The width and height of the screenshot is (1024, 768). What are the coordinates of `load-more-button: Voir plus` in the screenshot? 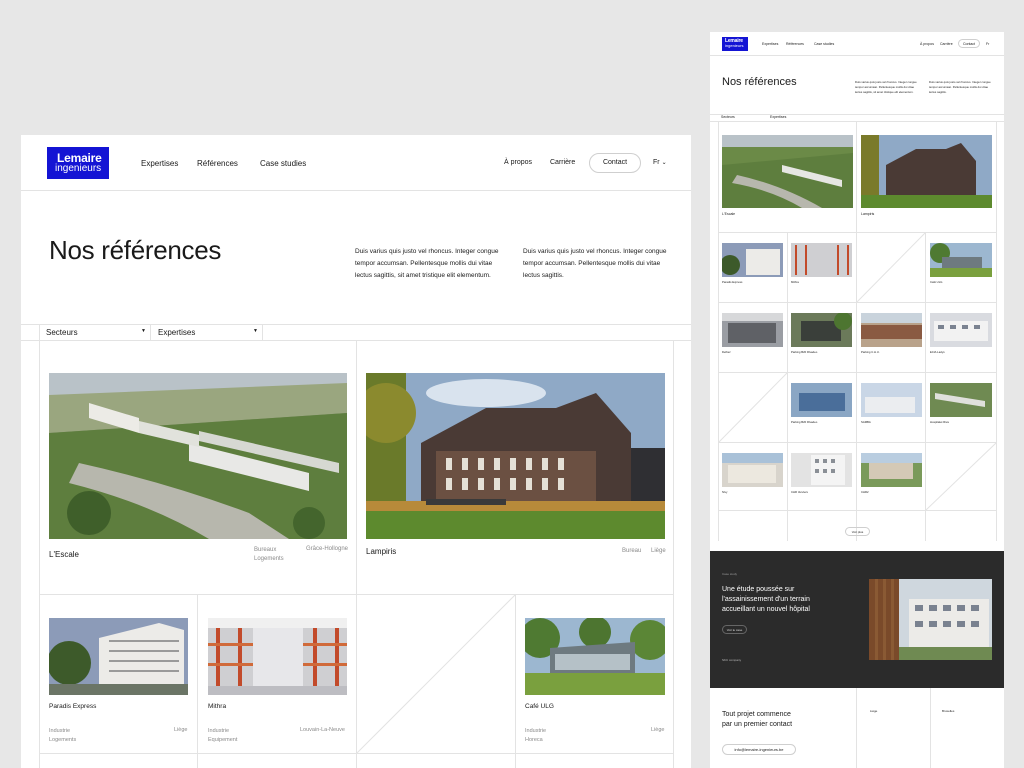 It's located at (857, 531).